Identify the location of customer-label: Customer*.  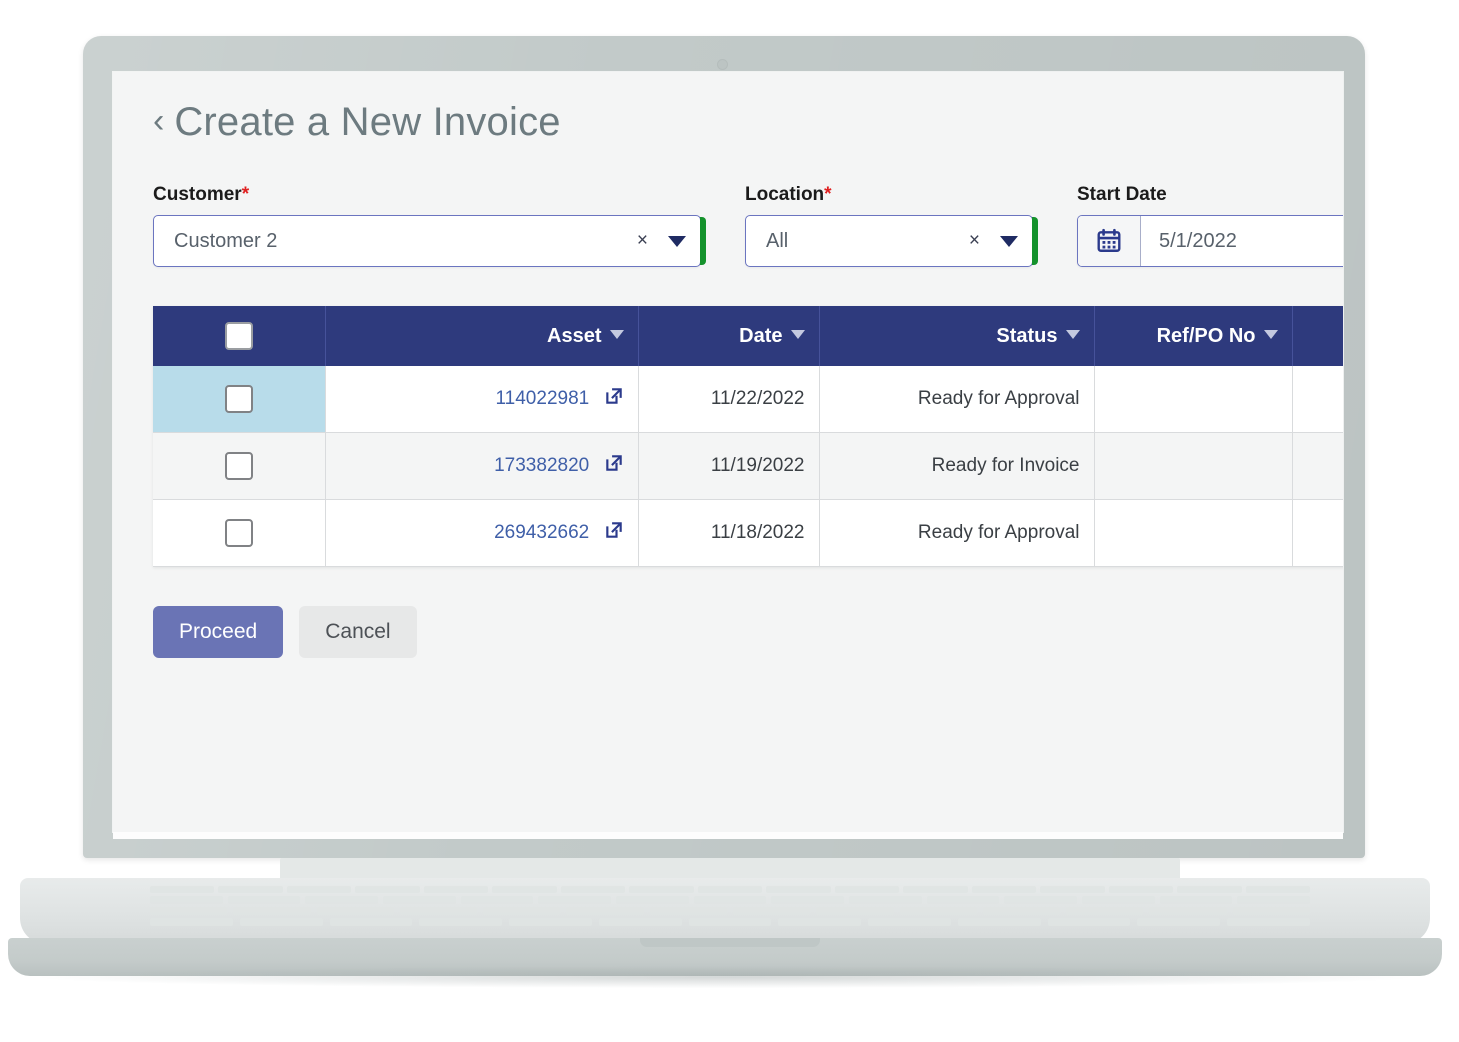
(427, 195).